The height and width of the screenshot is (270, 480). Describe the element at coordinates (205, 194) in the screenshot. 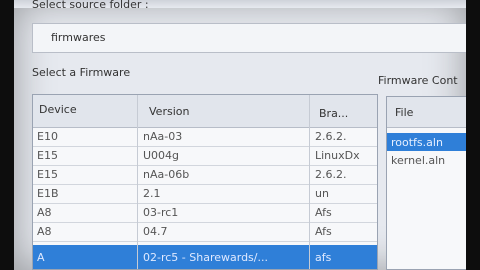

I see `table-row: E1B 2.1 un` at that location.